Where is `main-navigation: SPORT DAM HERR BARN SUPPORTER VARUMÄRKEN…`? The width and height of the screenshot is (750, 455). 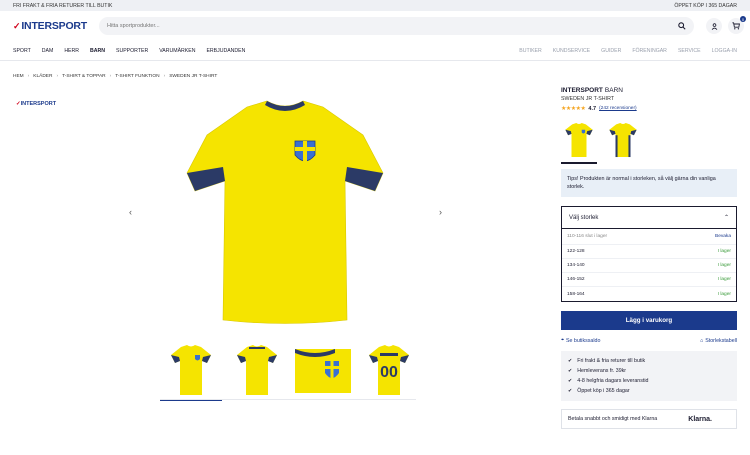 main-navigation: SPORT DAM HERR BARN SUPPORTER VARUMÄRKEN… is located at coordinates (375, 51).